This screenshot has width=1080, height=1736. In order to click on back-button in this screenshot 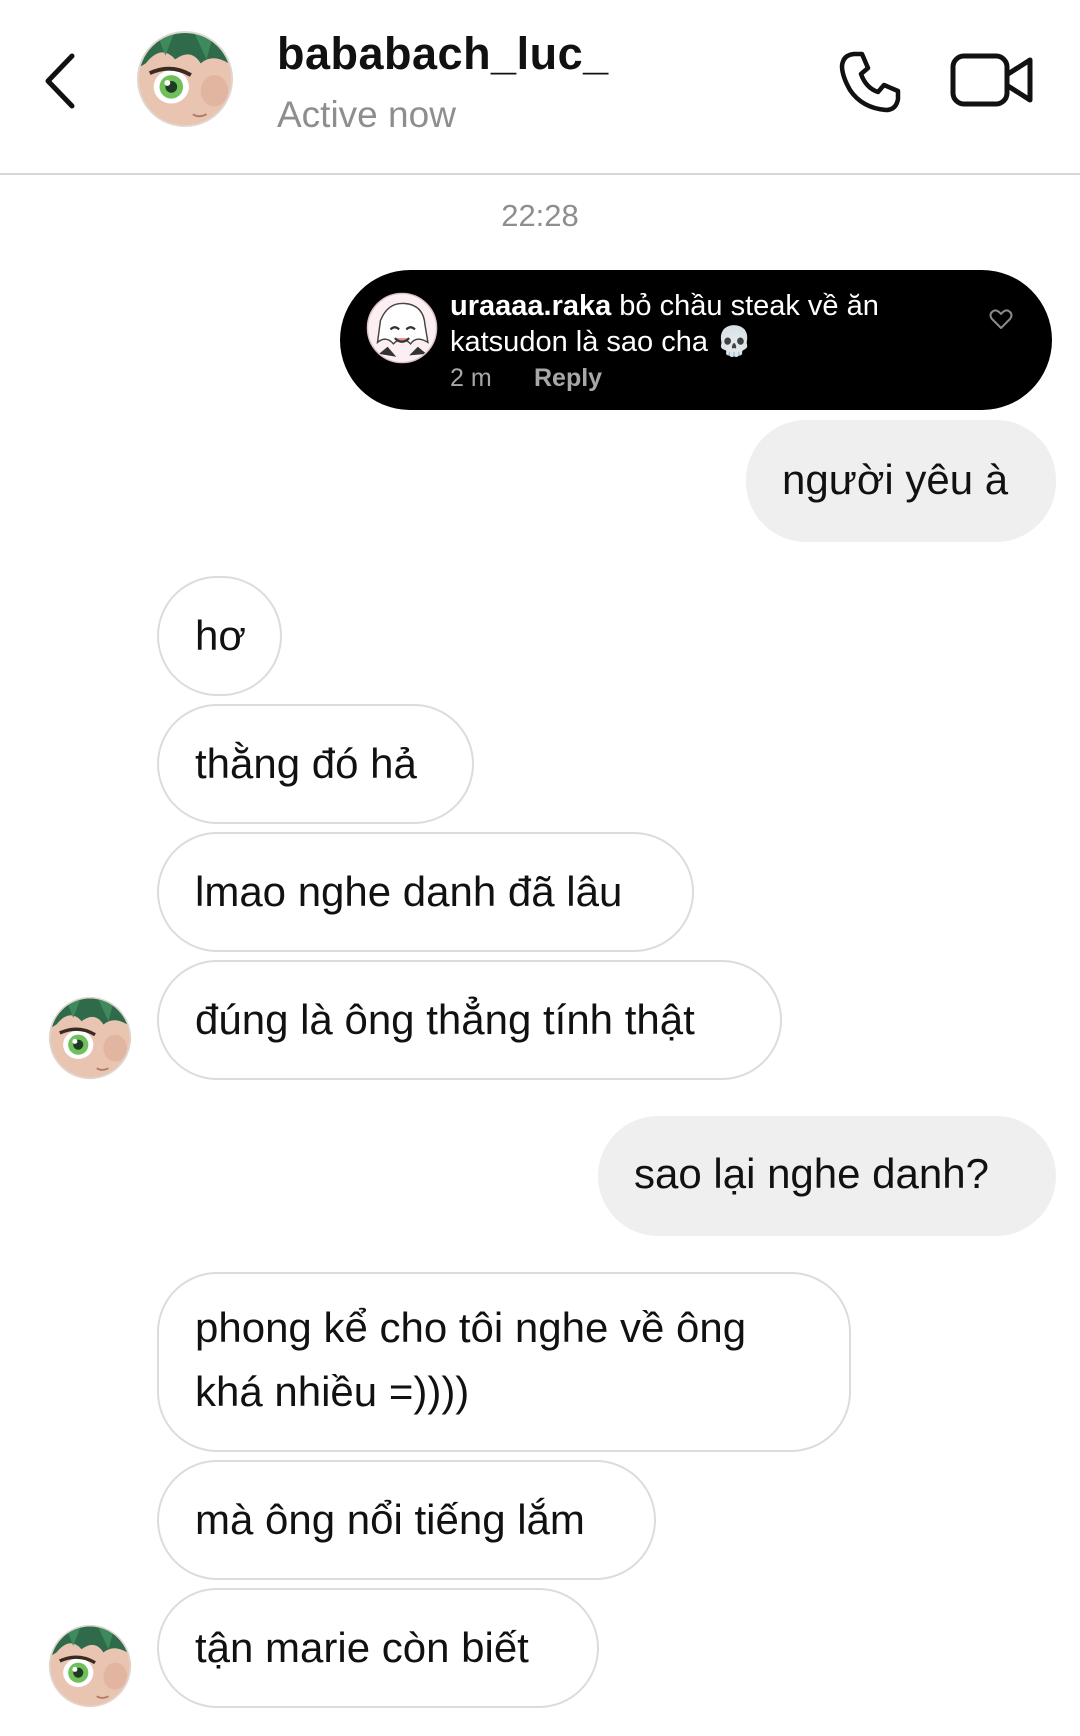, I will do `click(60, 81)`.